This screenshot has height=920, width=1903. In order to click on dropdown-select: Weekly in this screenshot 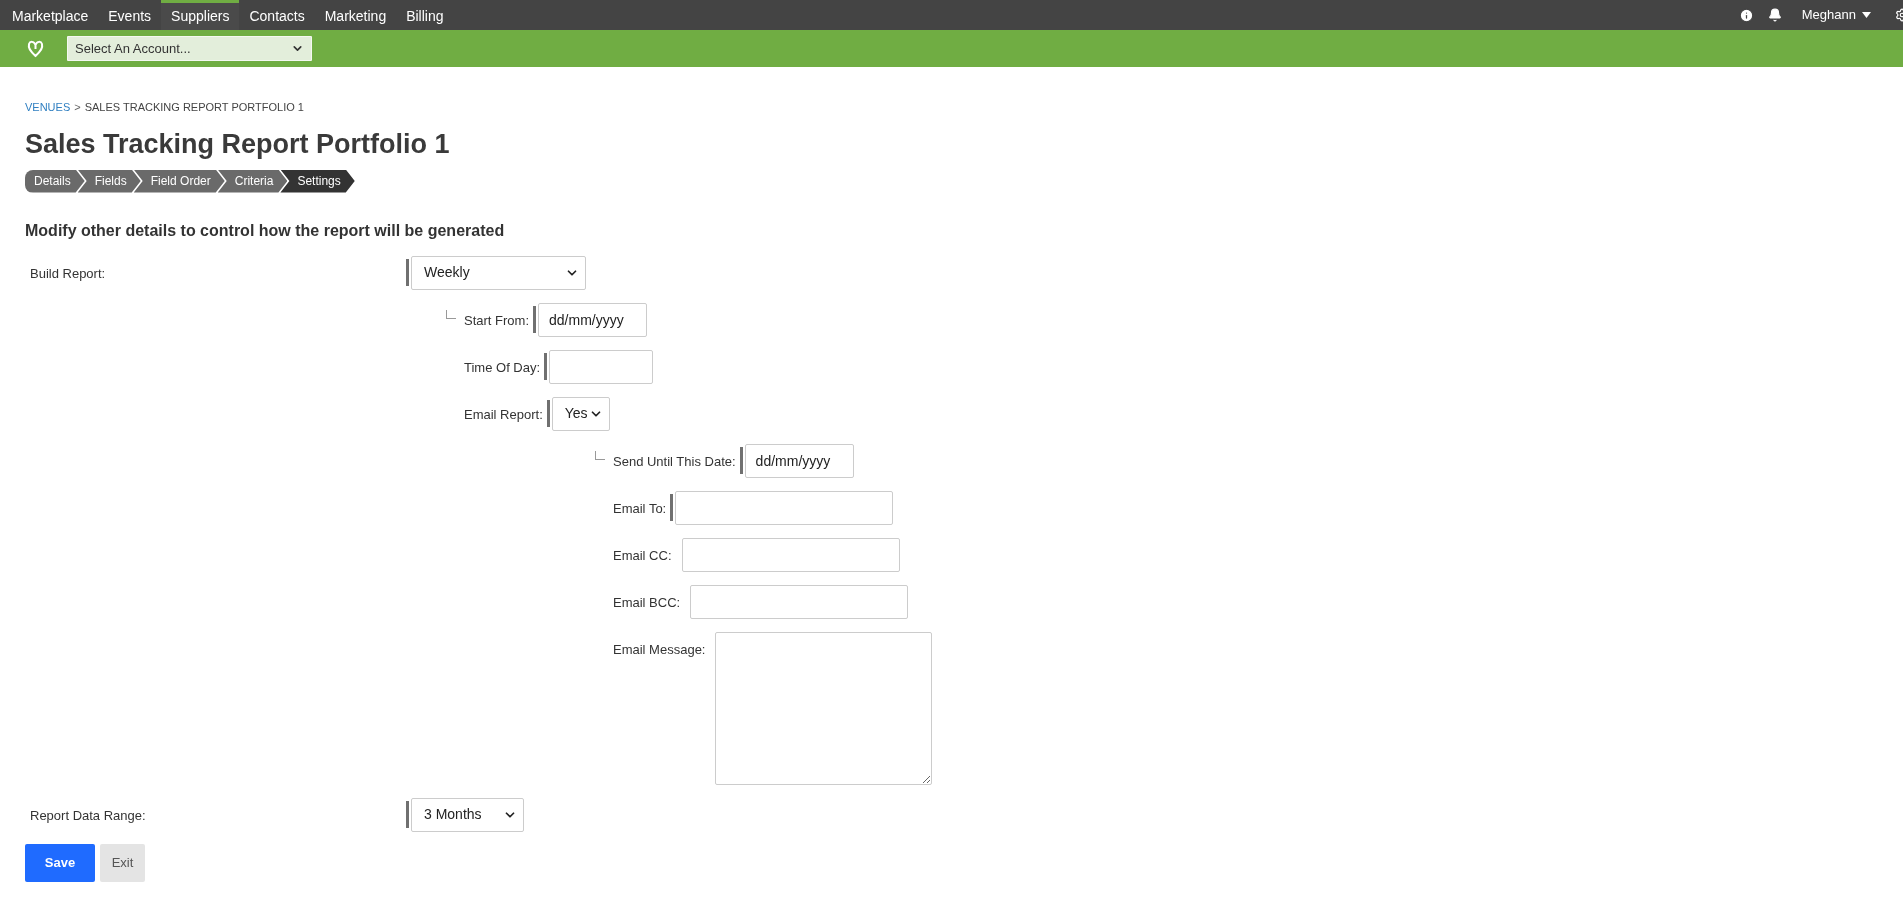, I will do `click(498, 272)`.